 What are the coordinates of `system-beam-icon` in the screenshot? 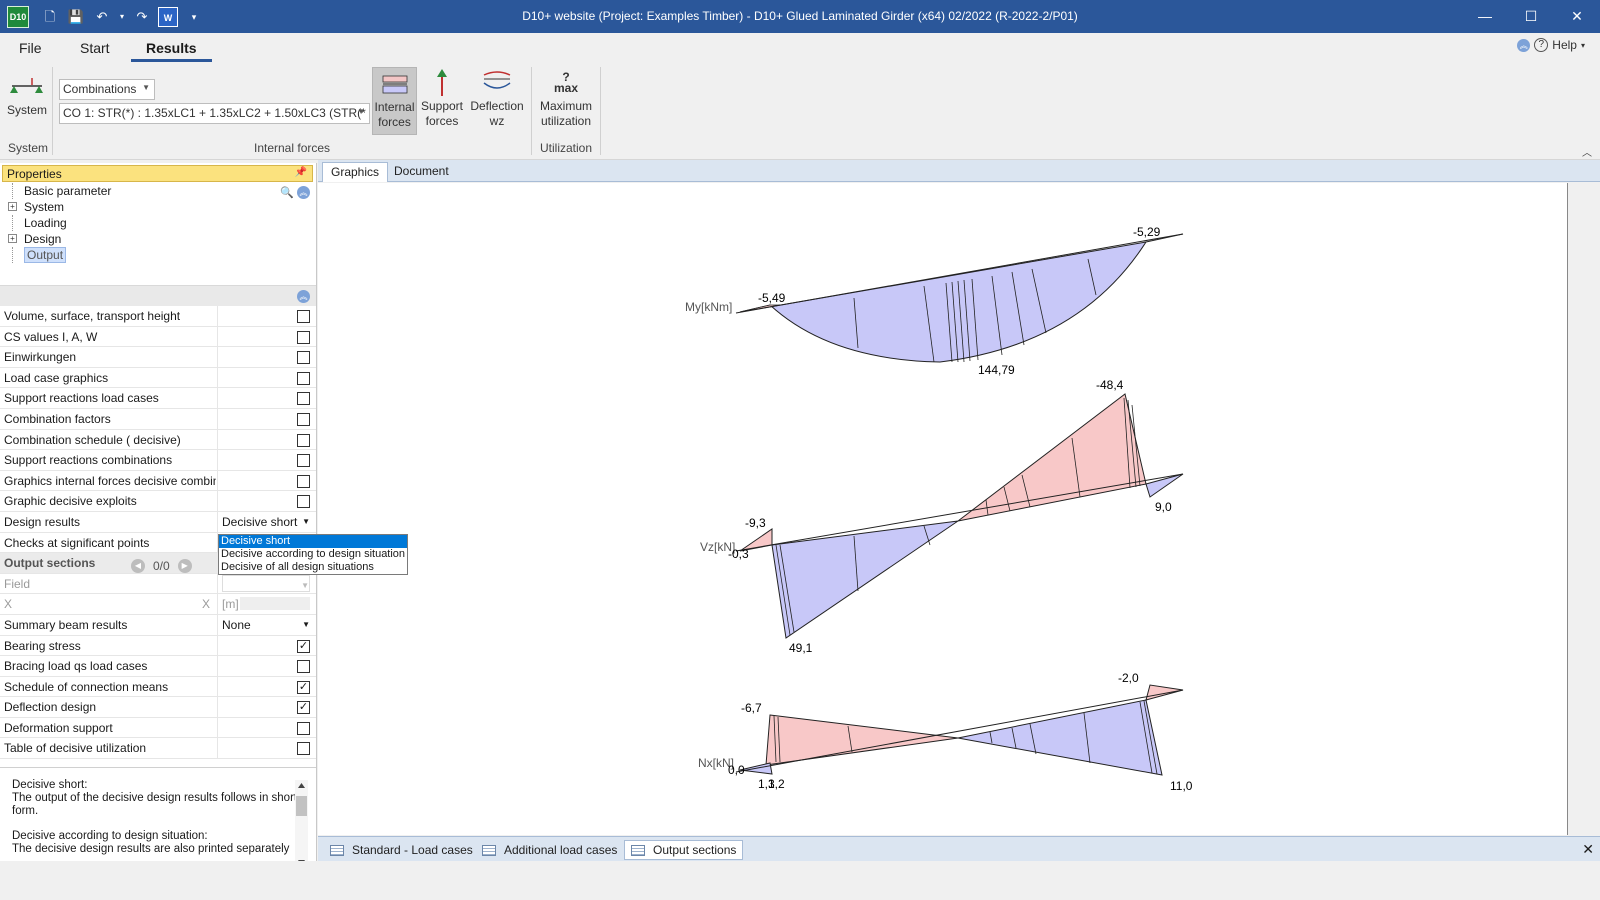 It's located at (27, 87).